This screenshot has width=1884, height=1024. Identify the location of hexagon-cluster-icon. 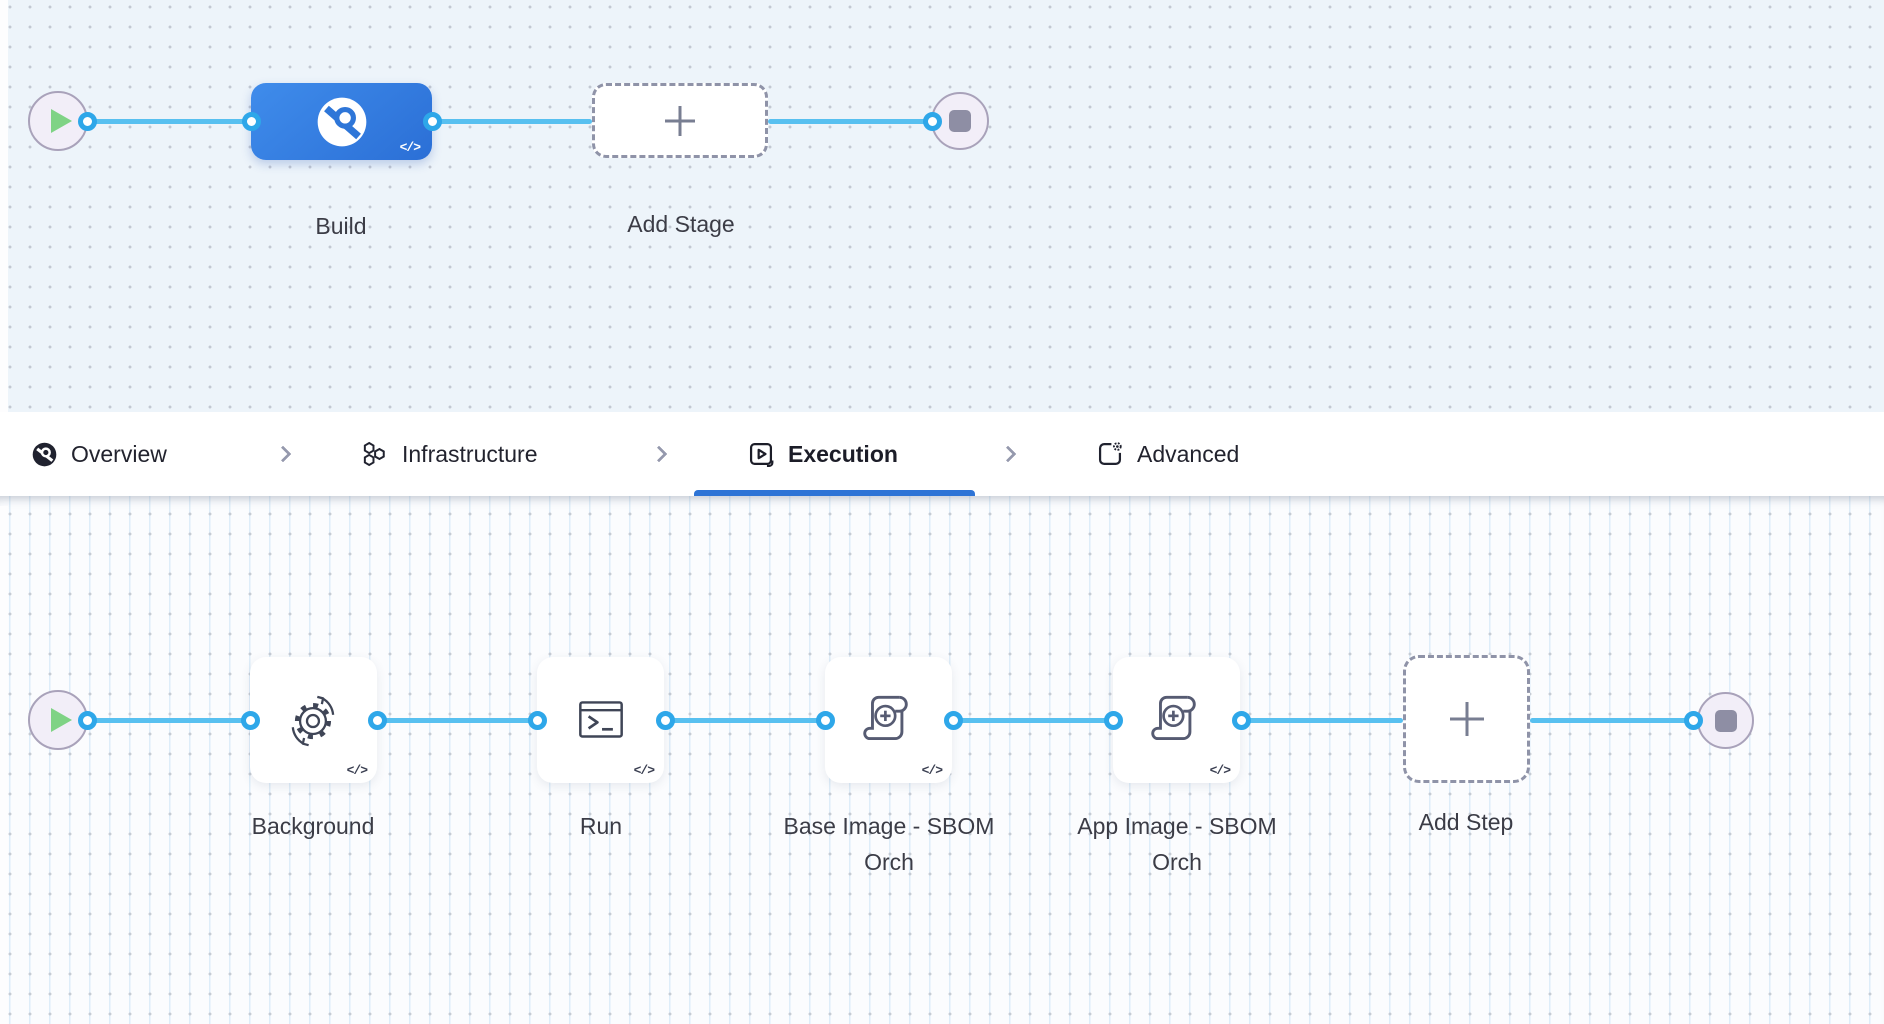
(374, 454).